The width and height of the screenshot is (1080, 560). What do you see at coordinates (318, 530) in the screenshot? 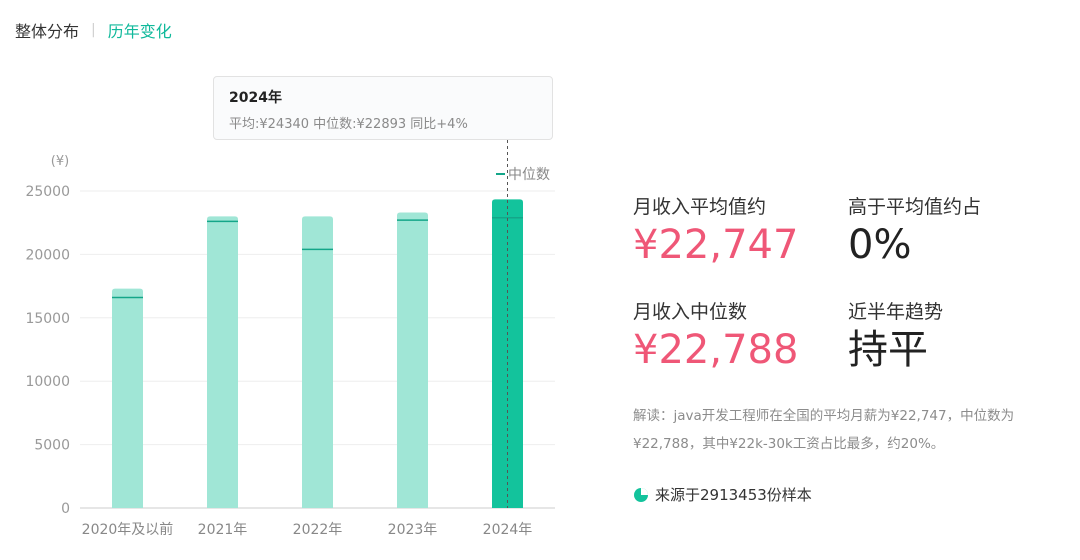
I see `x-tick-label: 2022年` at bounding box center [318, 530].